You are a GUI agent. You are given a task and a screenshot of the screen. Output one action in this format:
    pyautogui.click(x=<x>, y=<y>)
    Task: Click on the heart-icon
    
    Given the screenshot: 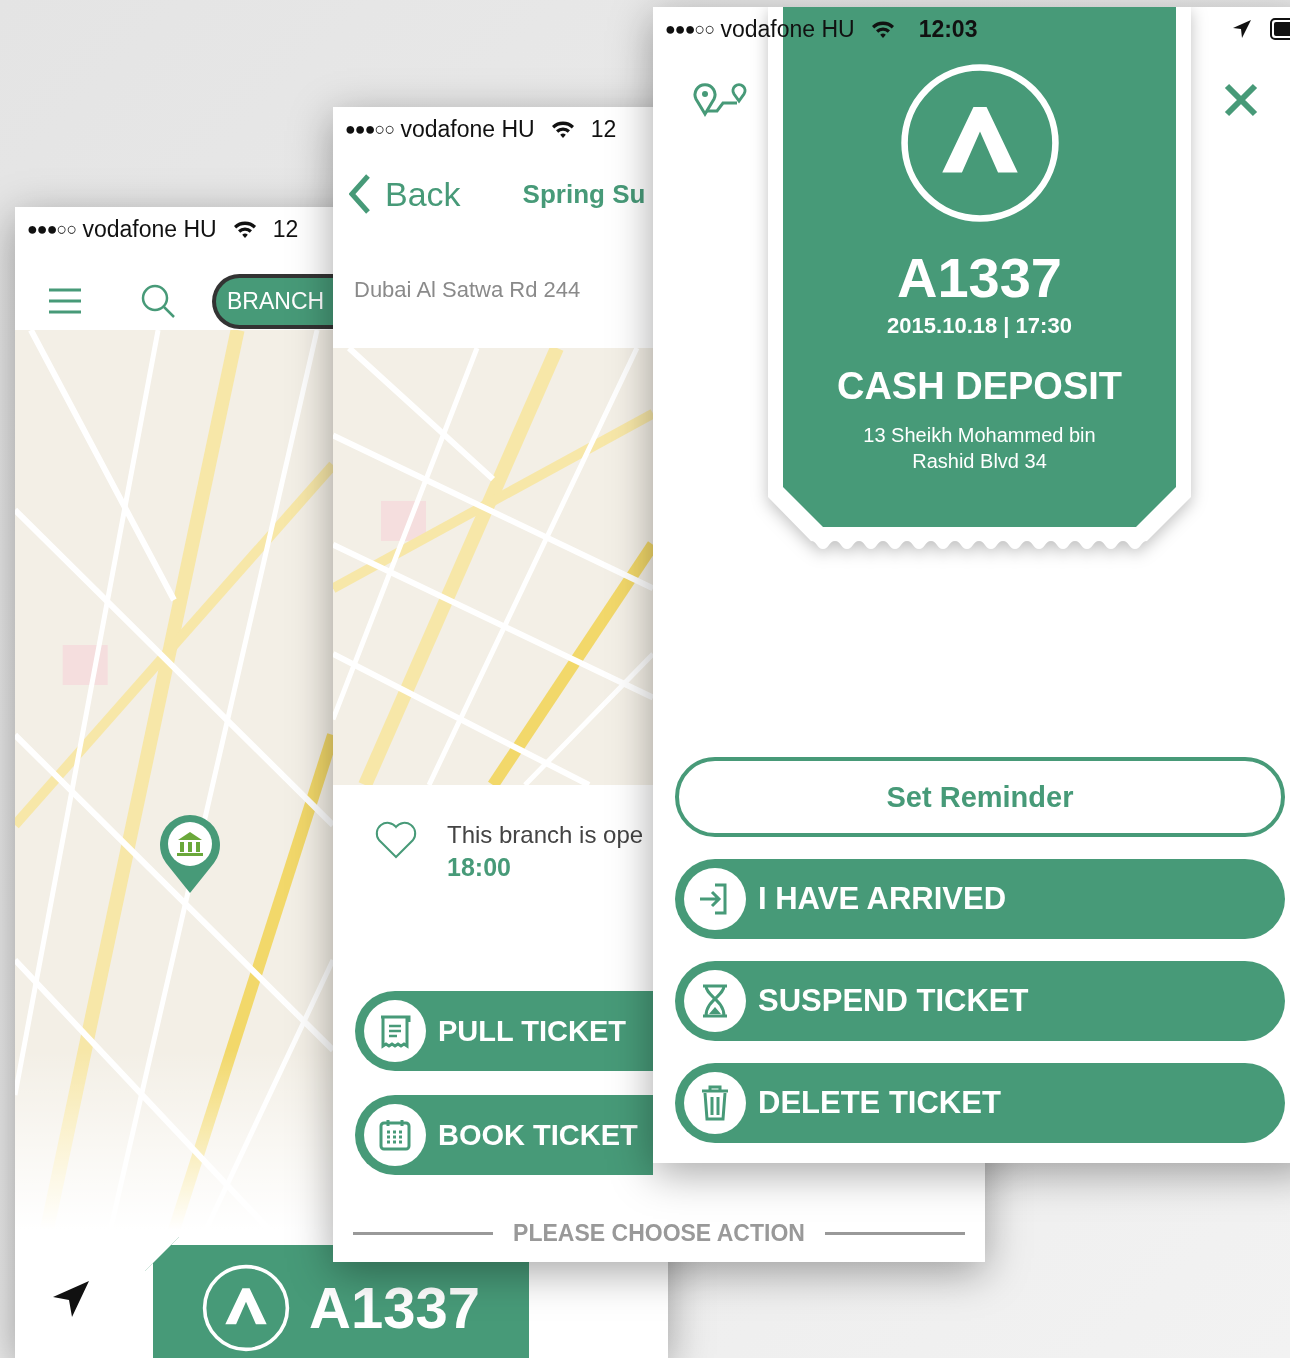 What is the action you would take?
    pyautogui.click(x=396, y=840)
    